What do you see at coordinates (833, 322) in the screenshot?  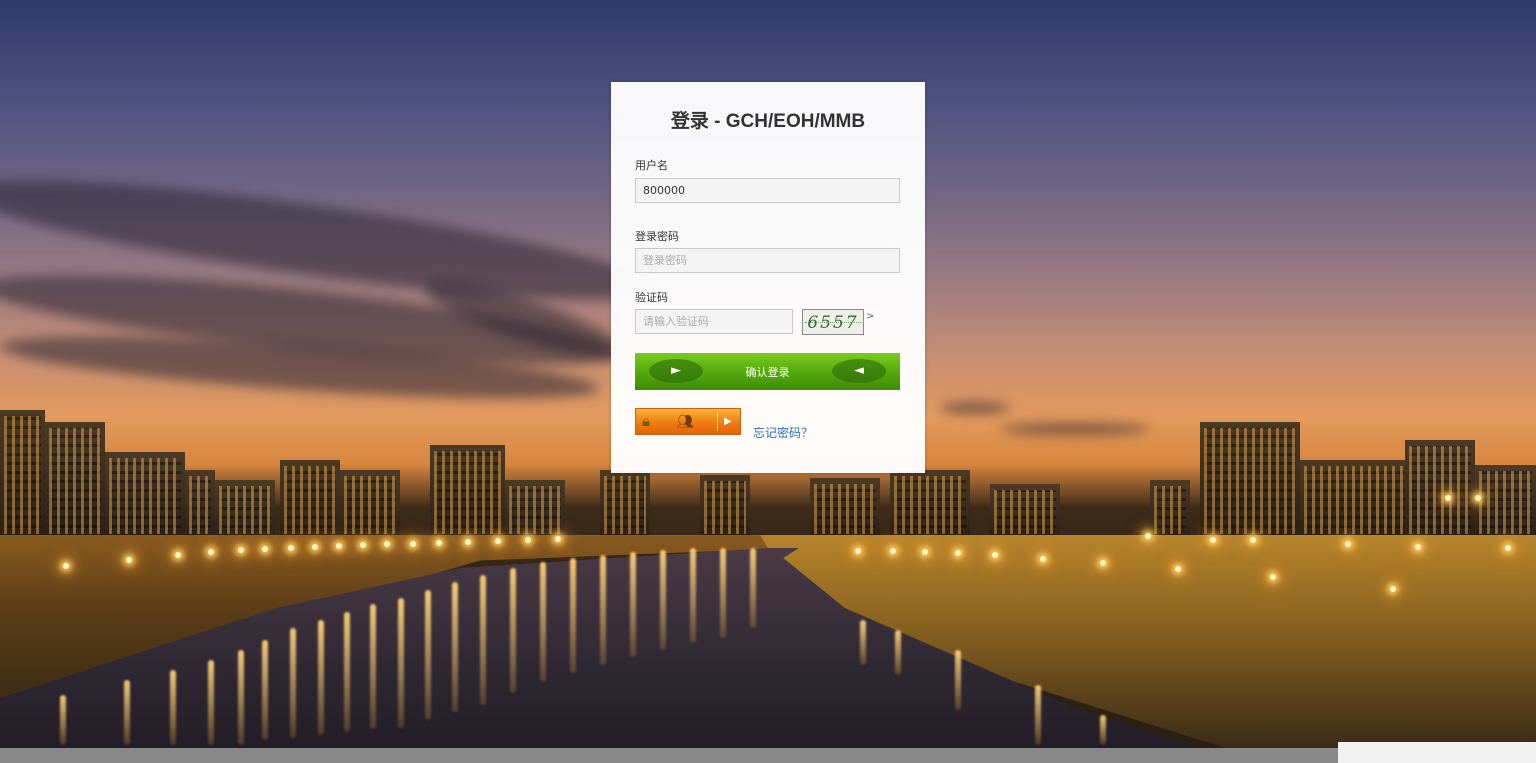 I see `captcha-image: 6557` at bounding box center [833, 322].